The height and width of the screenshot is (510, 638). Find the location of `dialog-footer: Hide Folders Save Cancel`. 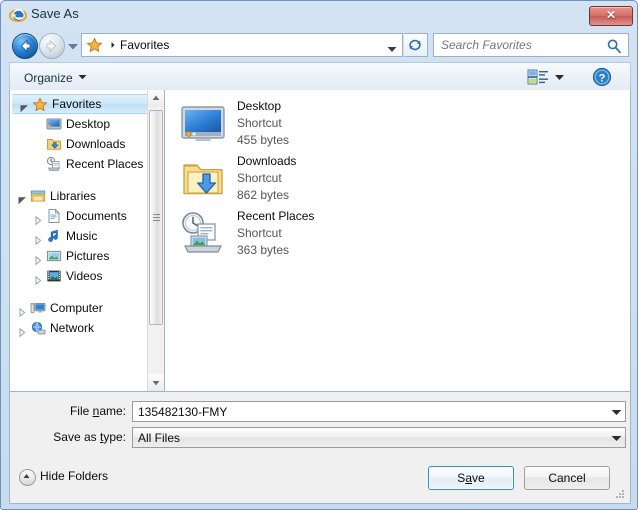

dialog-footer: Hide Folders Save Cancel is located at coordinates (320, 477).